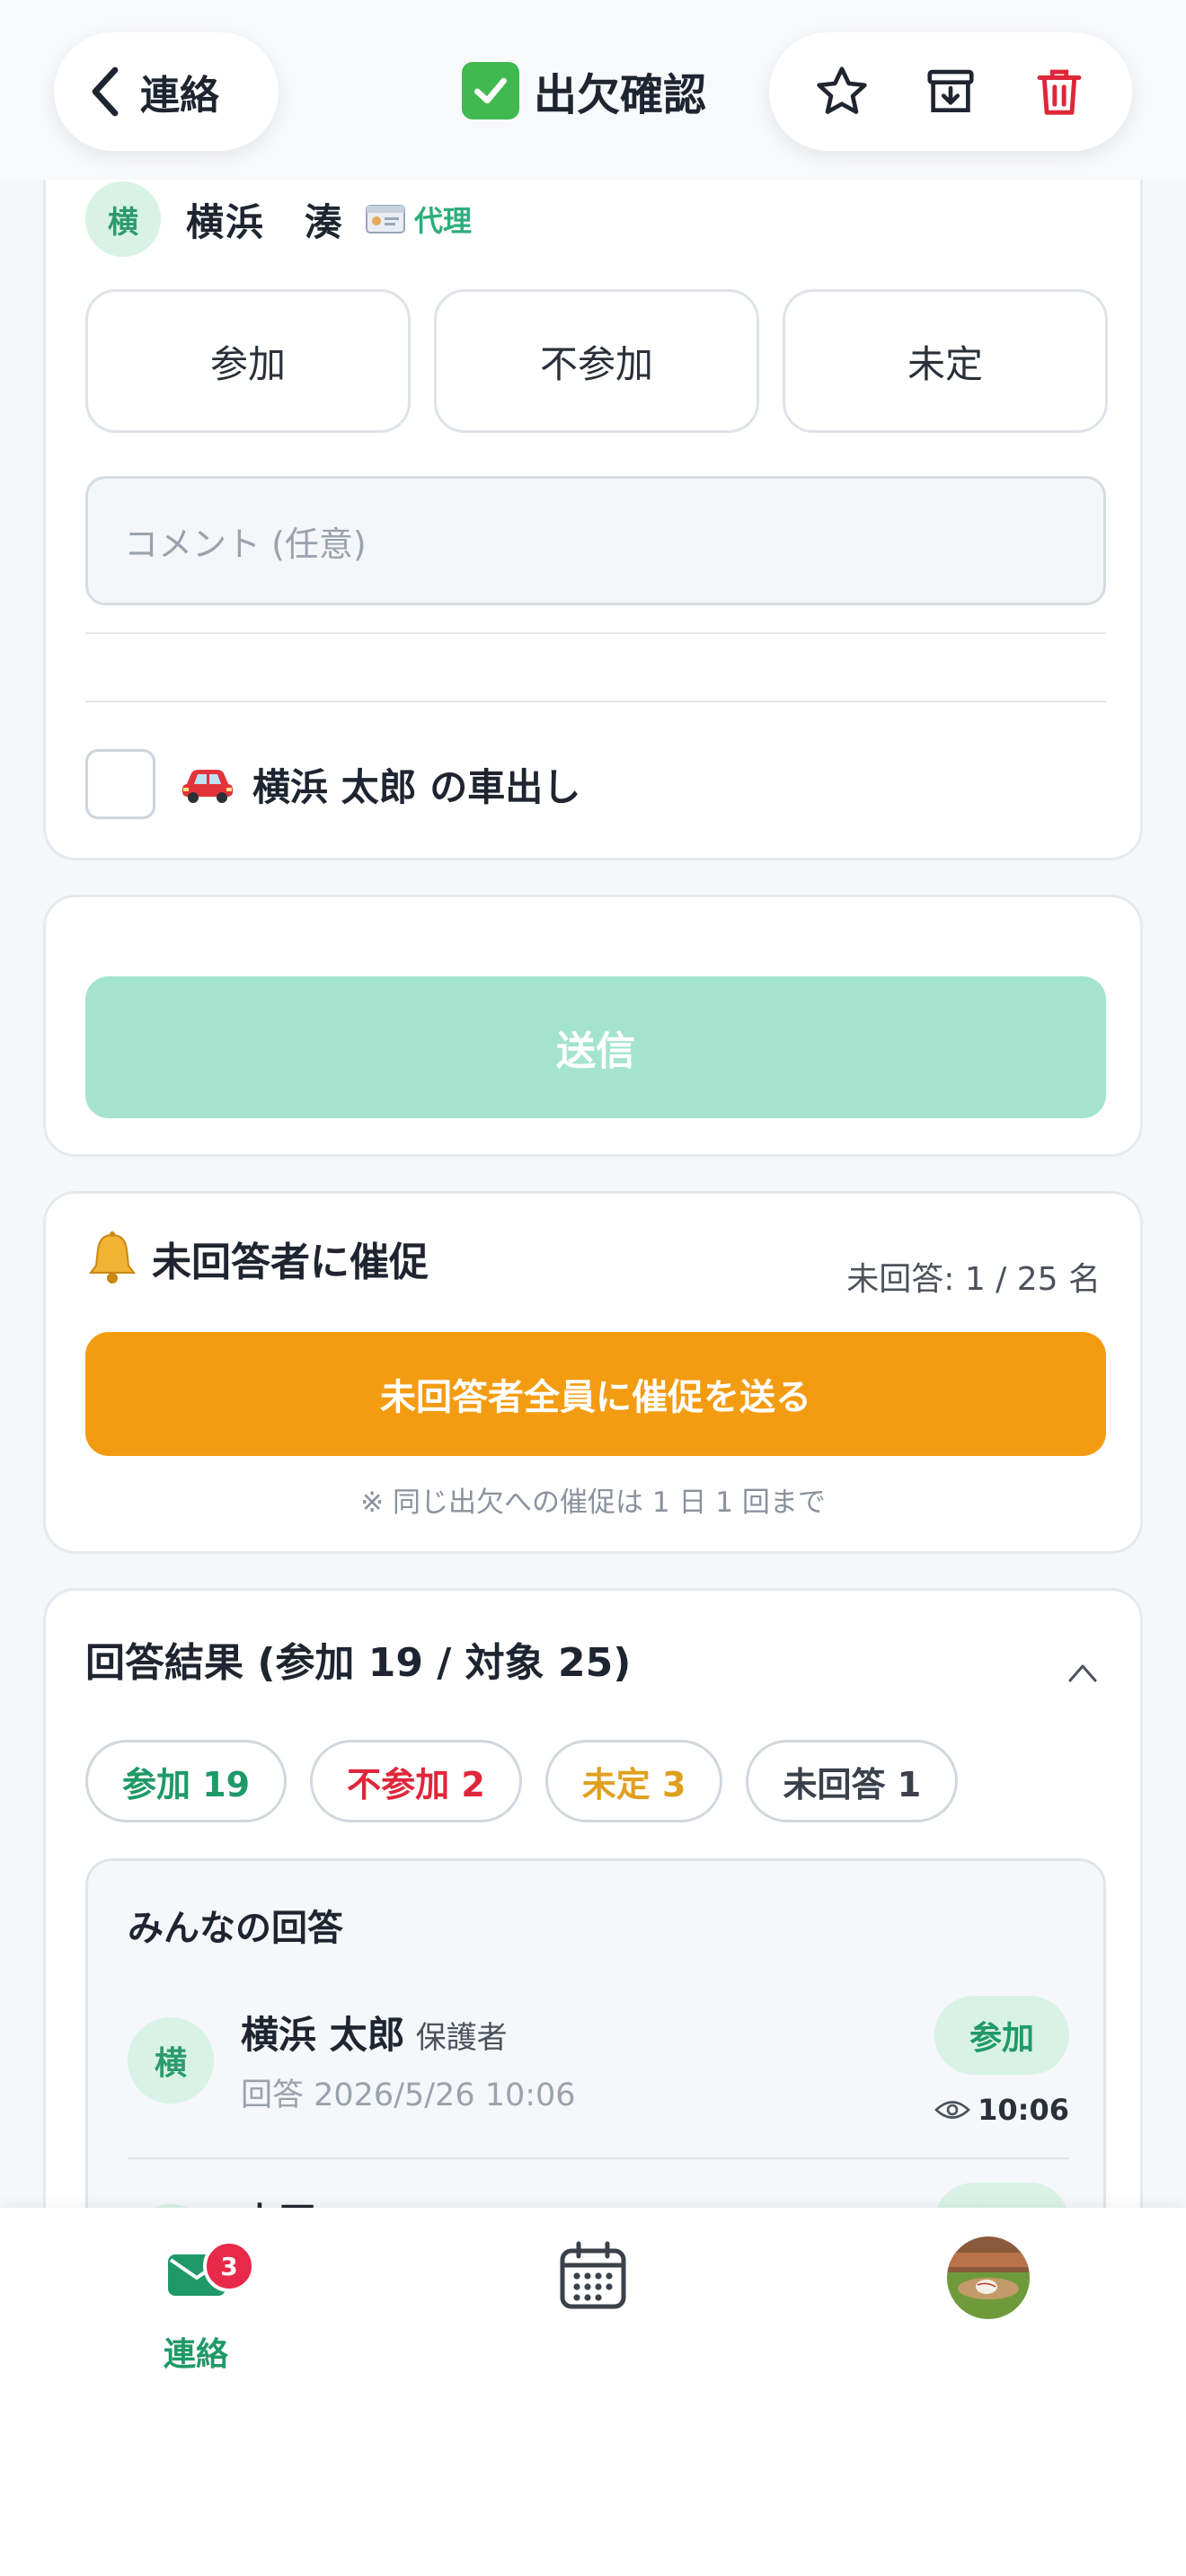 The height and width of the screenshot is (2576, 1186). What do you see at coordinates (490, 90) in the screenshot?
I see `check-box-icon` at bounding box center [490, 90].